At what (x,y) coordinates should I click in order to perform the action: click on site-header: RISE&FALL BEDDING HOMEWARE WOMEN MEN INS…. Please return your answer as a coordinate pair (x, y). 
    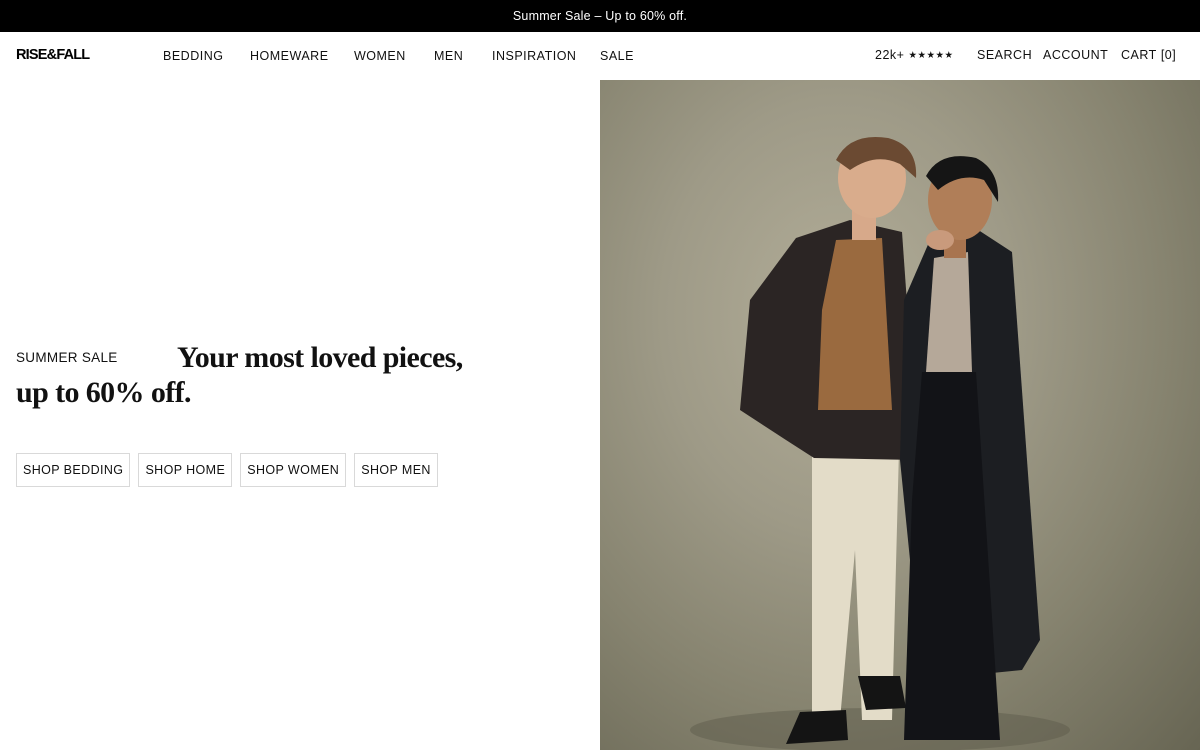
    Looking at the image, I should click on (600, 56).